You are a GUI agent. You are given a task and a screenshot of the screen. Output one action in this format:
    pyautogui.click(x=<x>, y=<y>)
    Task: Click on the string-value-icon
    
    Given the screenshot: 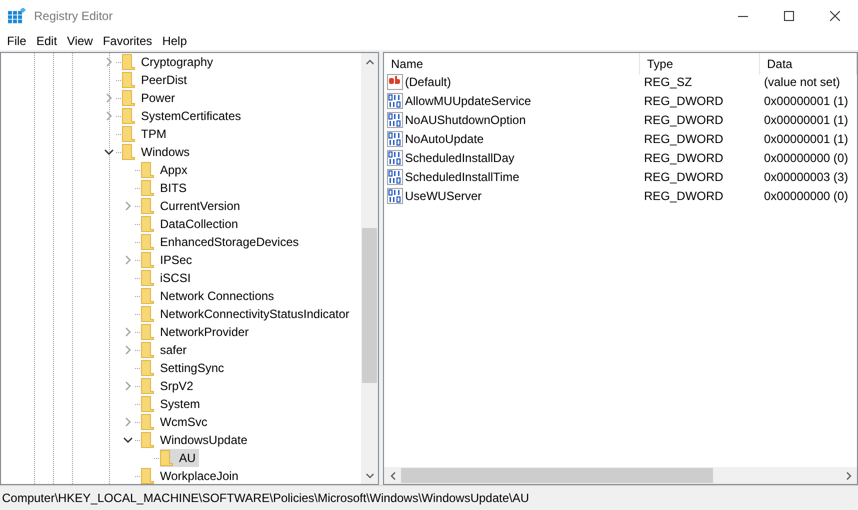 What is the action you would take?
    pyautogui.click(x=395, y=82)
    